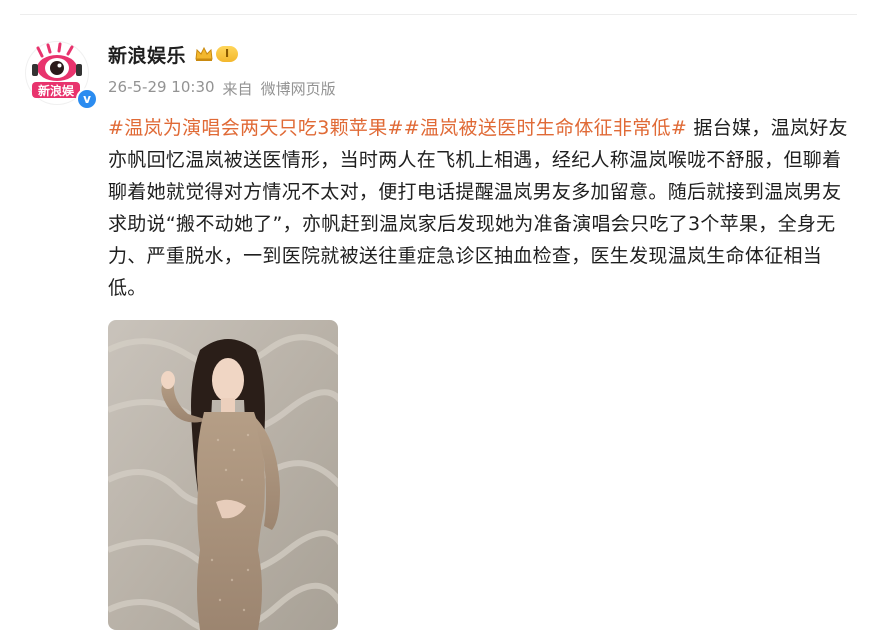 This screenshot has height=637, width=877. Describe the element at coordinates (56, 90) in the screenshot. I see `avatar-text: 新浪娱` at that location.